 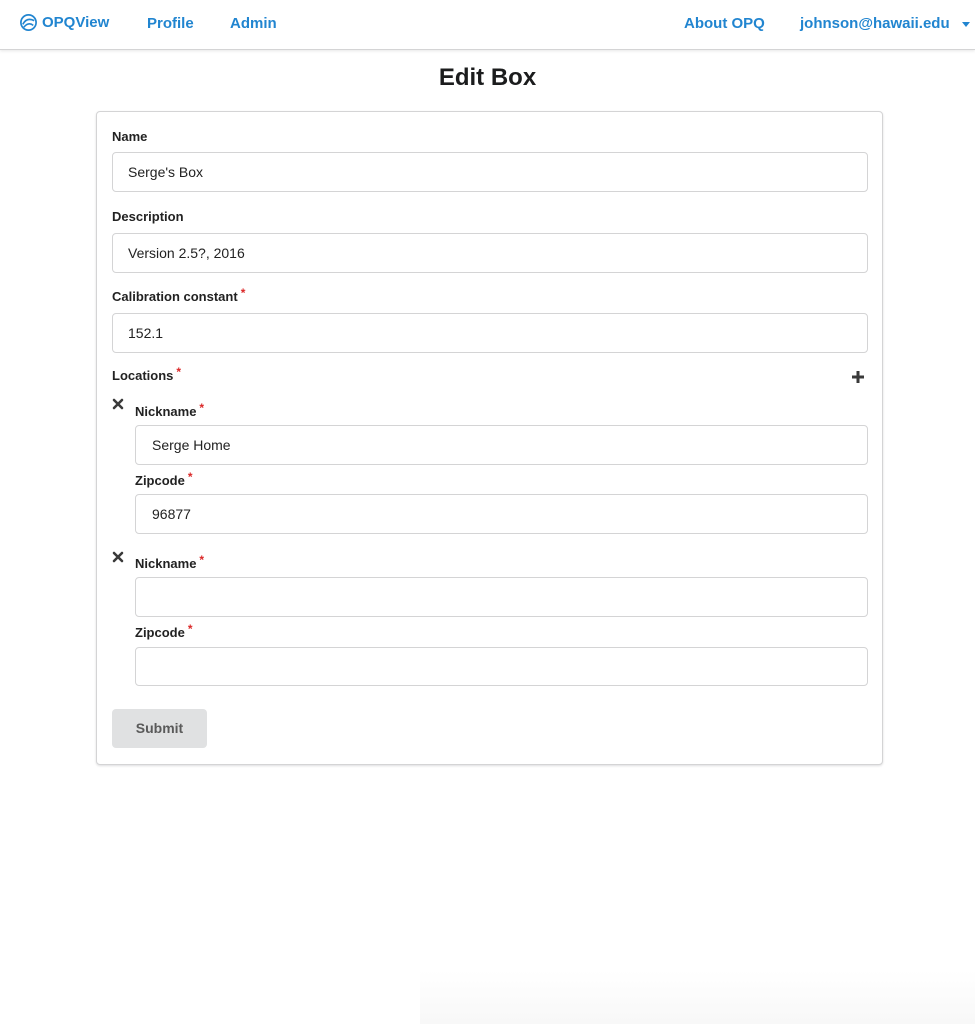 I want to click on description-label-text: Description, so click(x=148, y=216).